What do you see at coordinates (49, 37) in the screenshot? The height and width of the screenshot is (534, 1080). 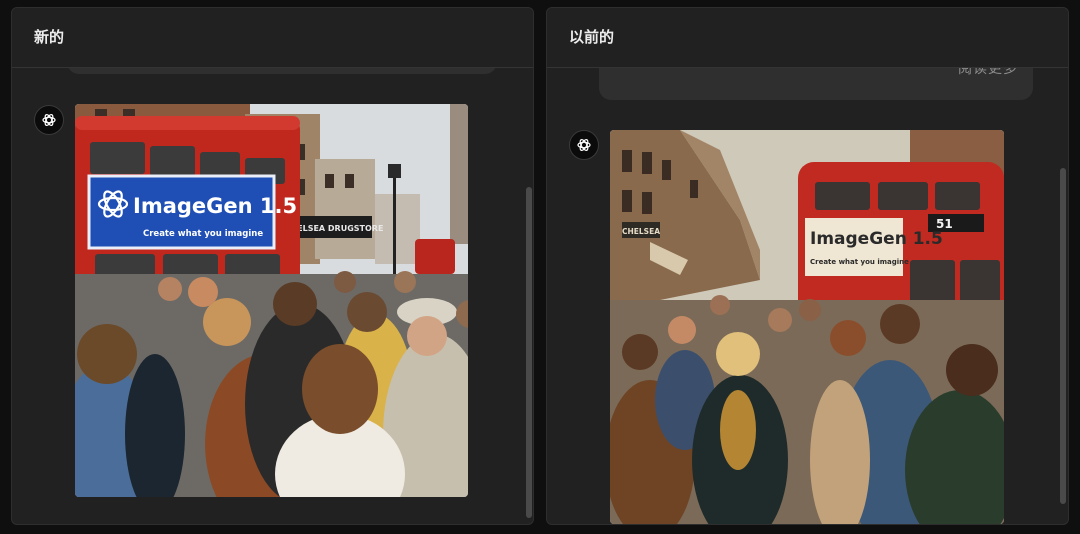 I see `panel-title-new: 新的` at bounding box center [49, 37].